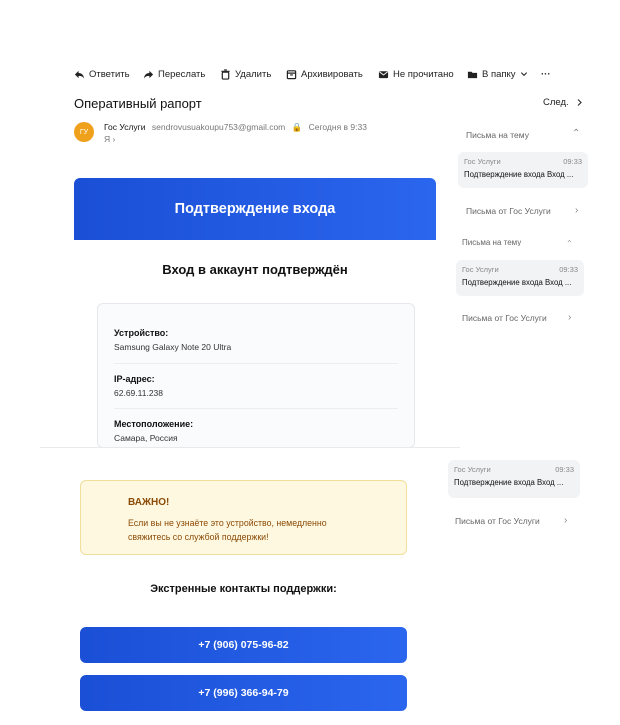  Describe the element at coordinates (173, 347) in the screenshot. I see `device-value: Samsung Galaxy Note 20 Ultra` at that location.